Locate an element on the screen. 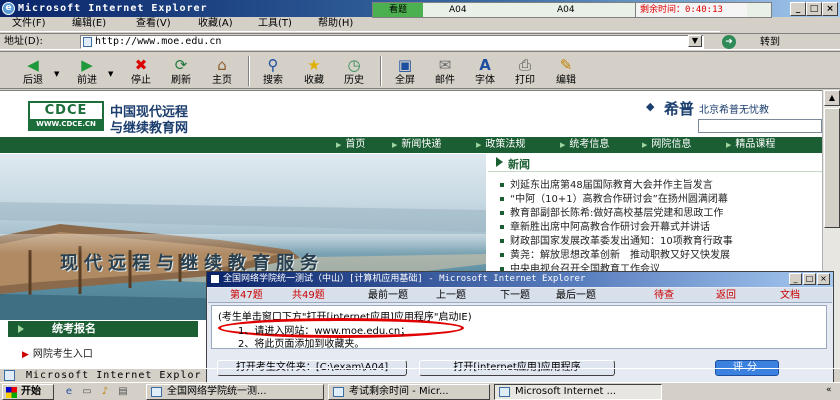 The width and height of the screenshot is (840, 400). news-item: 教育部副部长陈希:做好高校基层党建和思政工作 is located at coordinates (661, 214).